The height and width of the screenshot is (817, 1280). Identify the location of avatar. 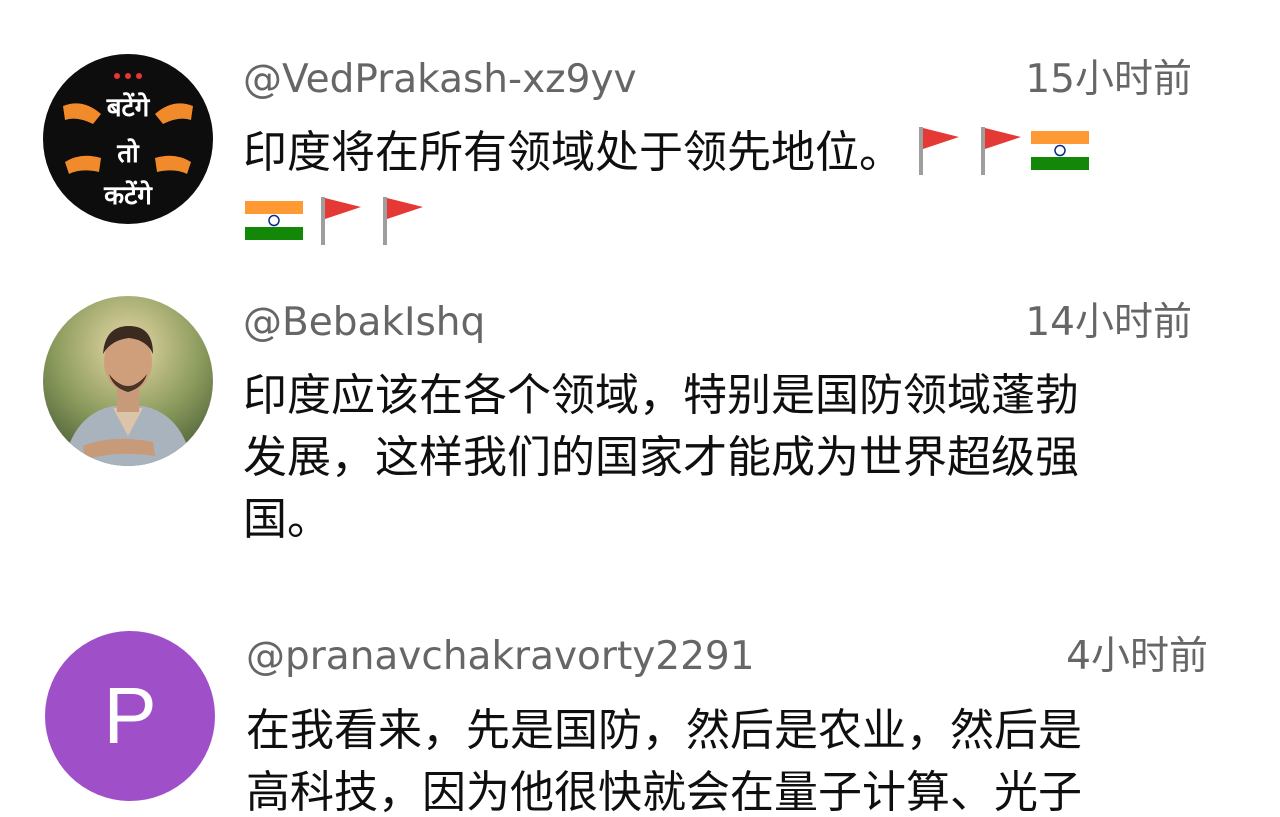
(128, 381).